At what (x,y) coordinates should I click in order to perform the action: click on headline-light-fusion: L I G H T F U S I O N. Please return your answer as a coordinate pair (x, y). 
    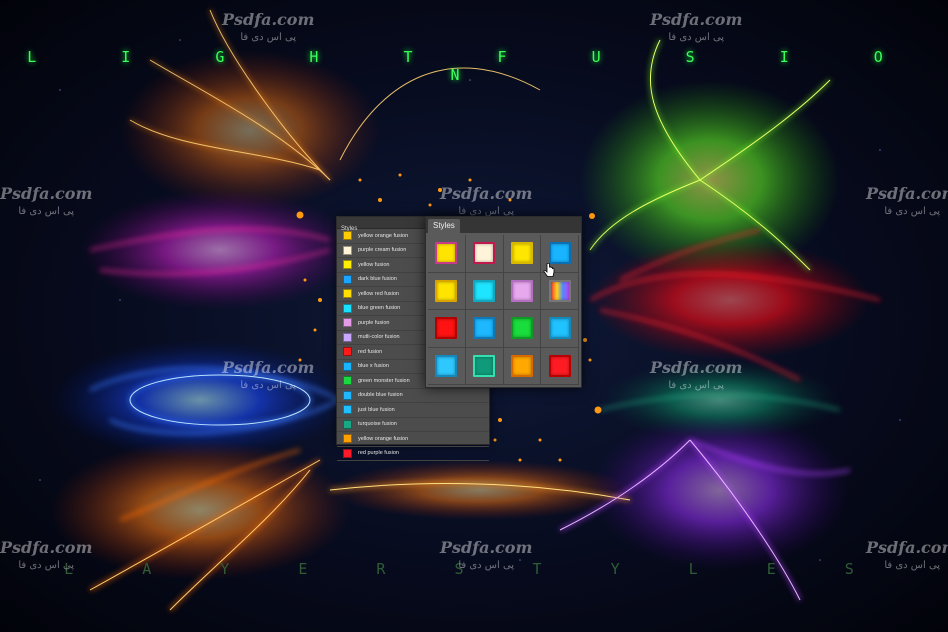
    Looking at the image, I should click on (474, 66).